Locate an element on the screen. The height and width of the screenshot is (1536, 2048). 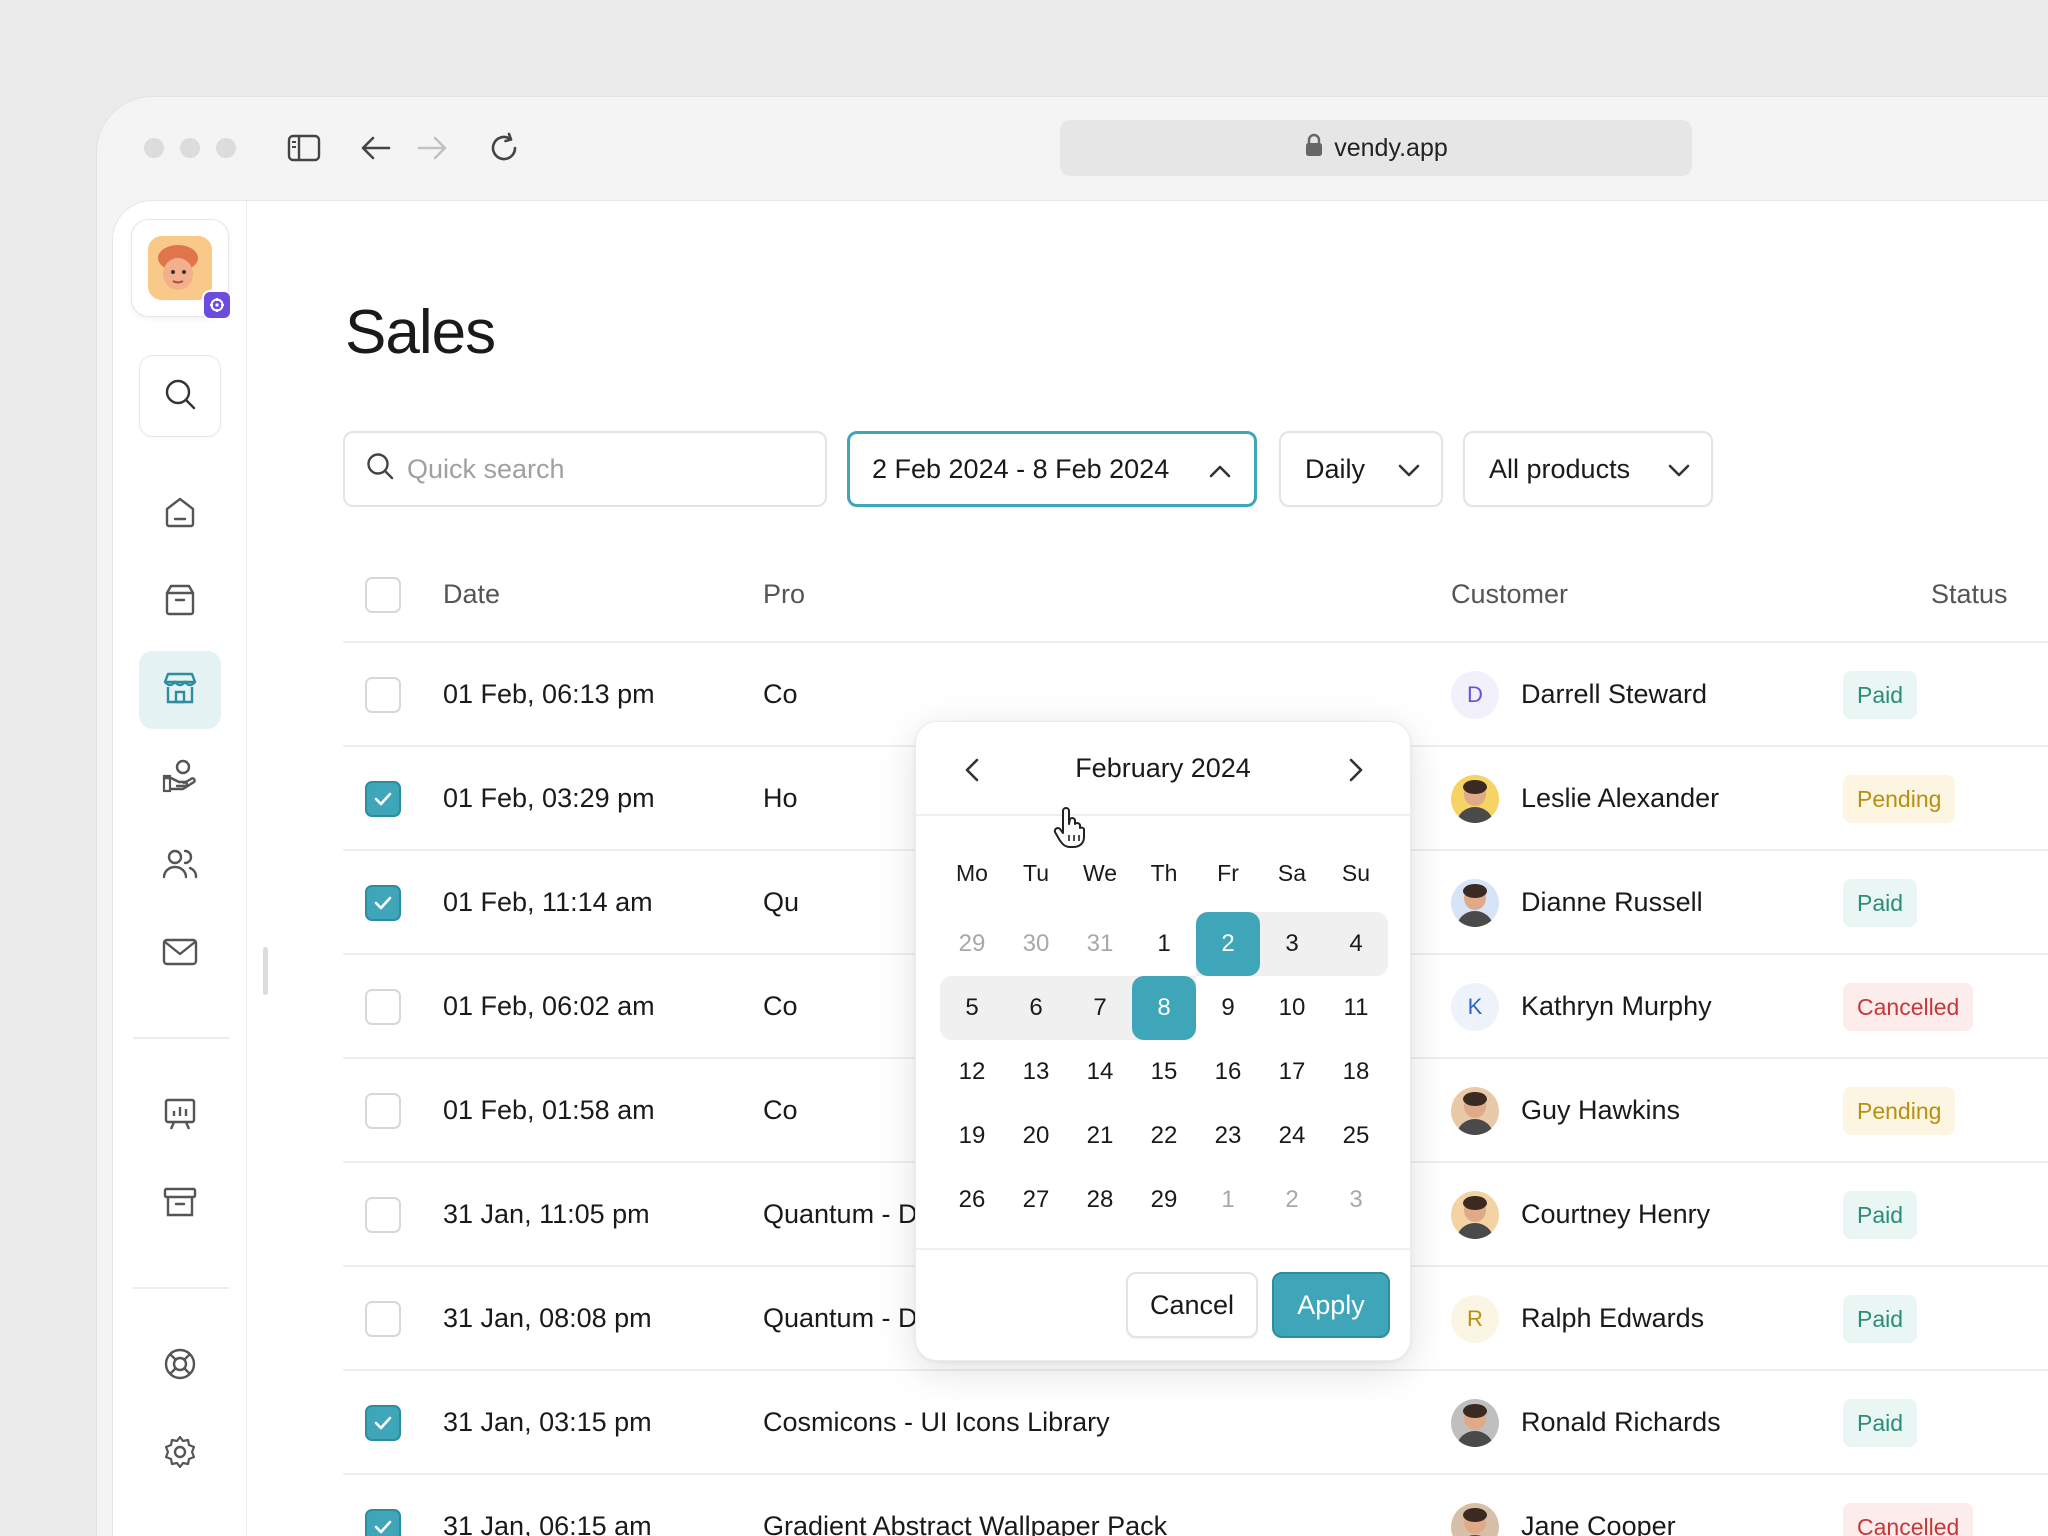
product-name: Ho is located at coordinates (780, 798).